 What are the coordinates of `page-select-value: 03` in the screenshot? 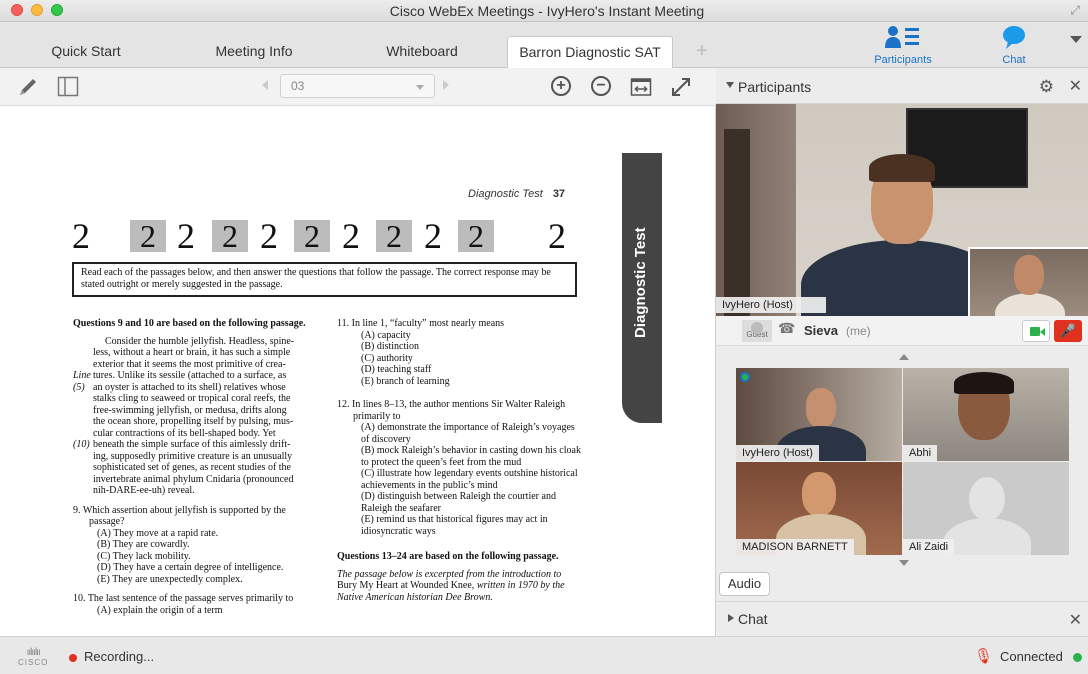 It's located at (298, 86).